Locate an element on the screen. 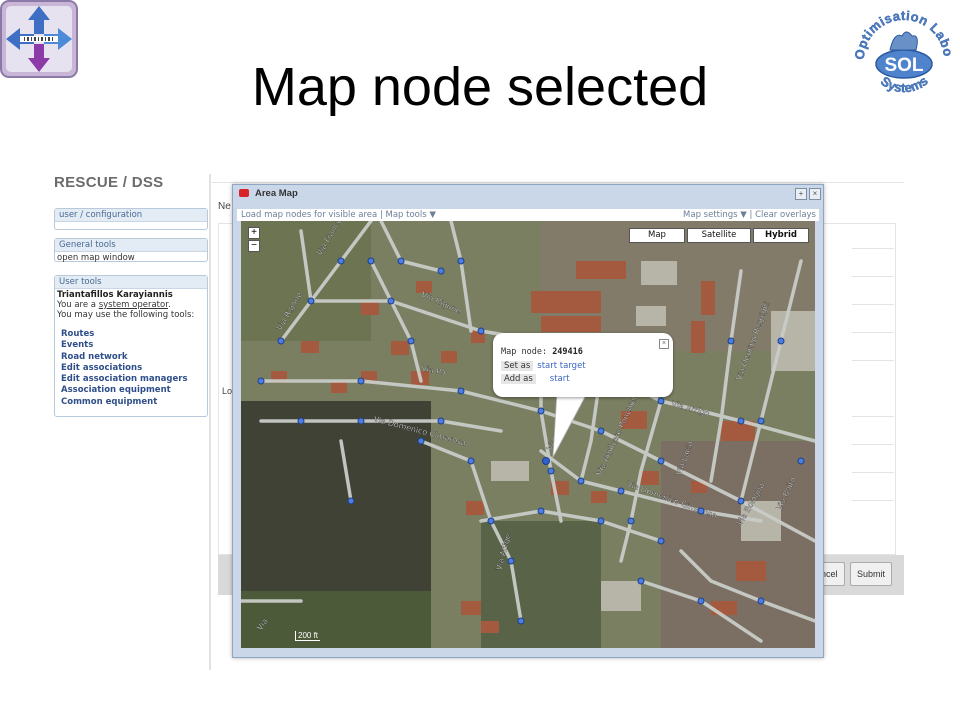  maximize-icon: + is located at coordinates (801, 194).